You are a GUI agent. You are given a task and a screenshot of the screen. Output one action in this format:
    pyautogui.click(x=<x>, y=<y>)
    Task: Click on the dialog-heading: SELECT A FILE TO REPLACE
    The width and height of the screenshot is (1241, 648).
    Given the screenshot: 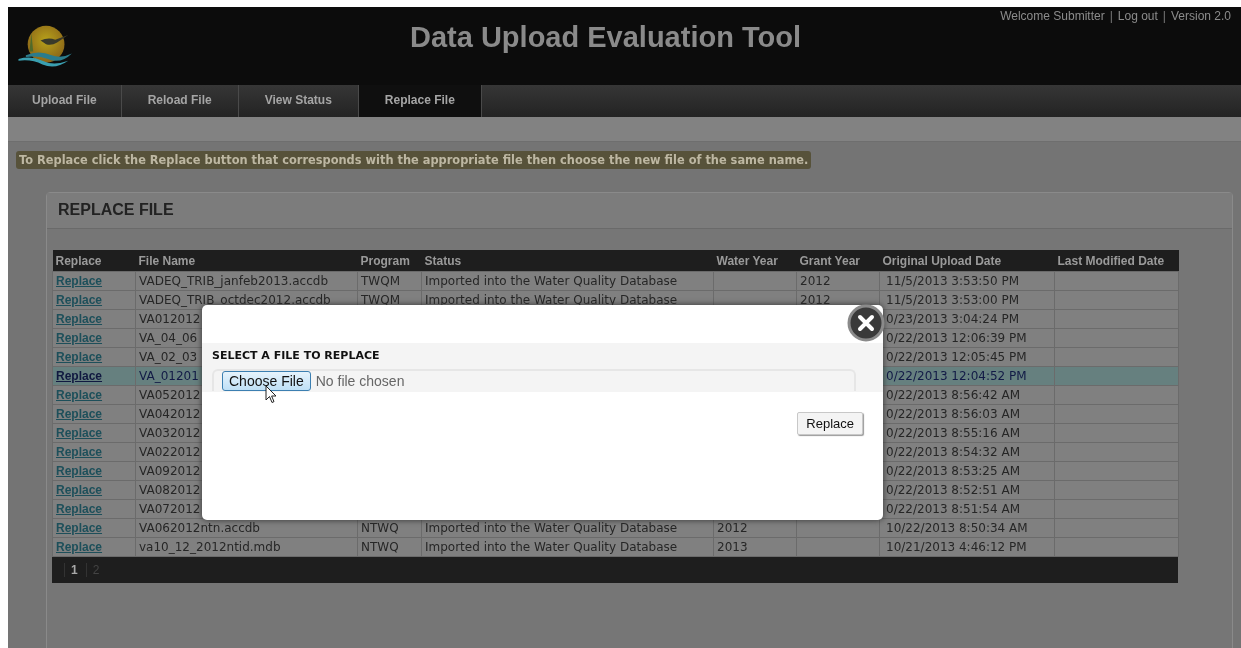 What is the action you would take?
    pyautogui.click(x=296, y=355)
    